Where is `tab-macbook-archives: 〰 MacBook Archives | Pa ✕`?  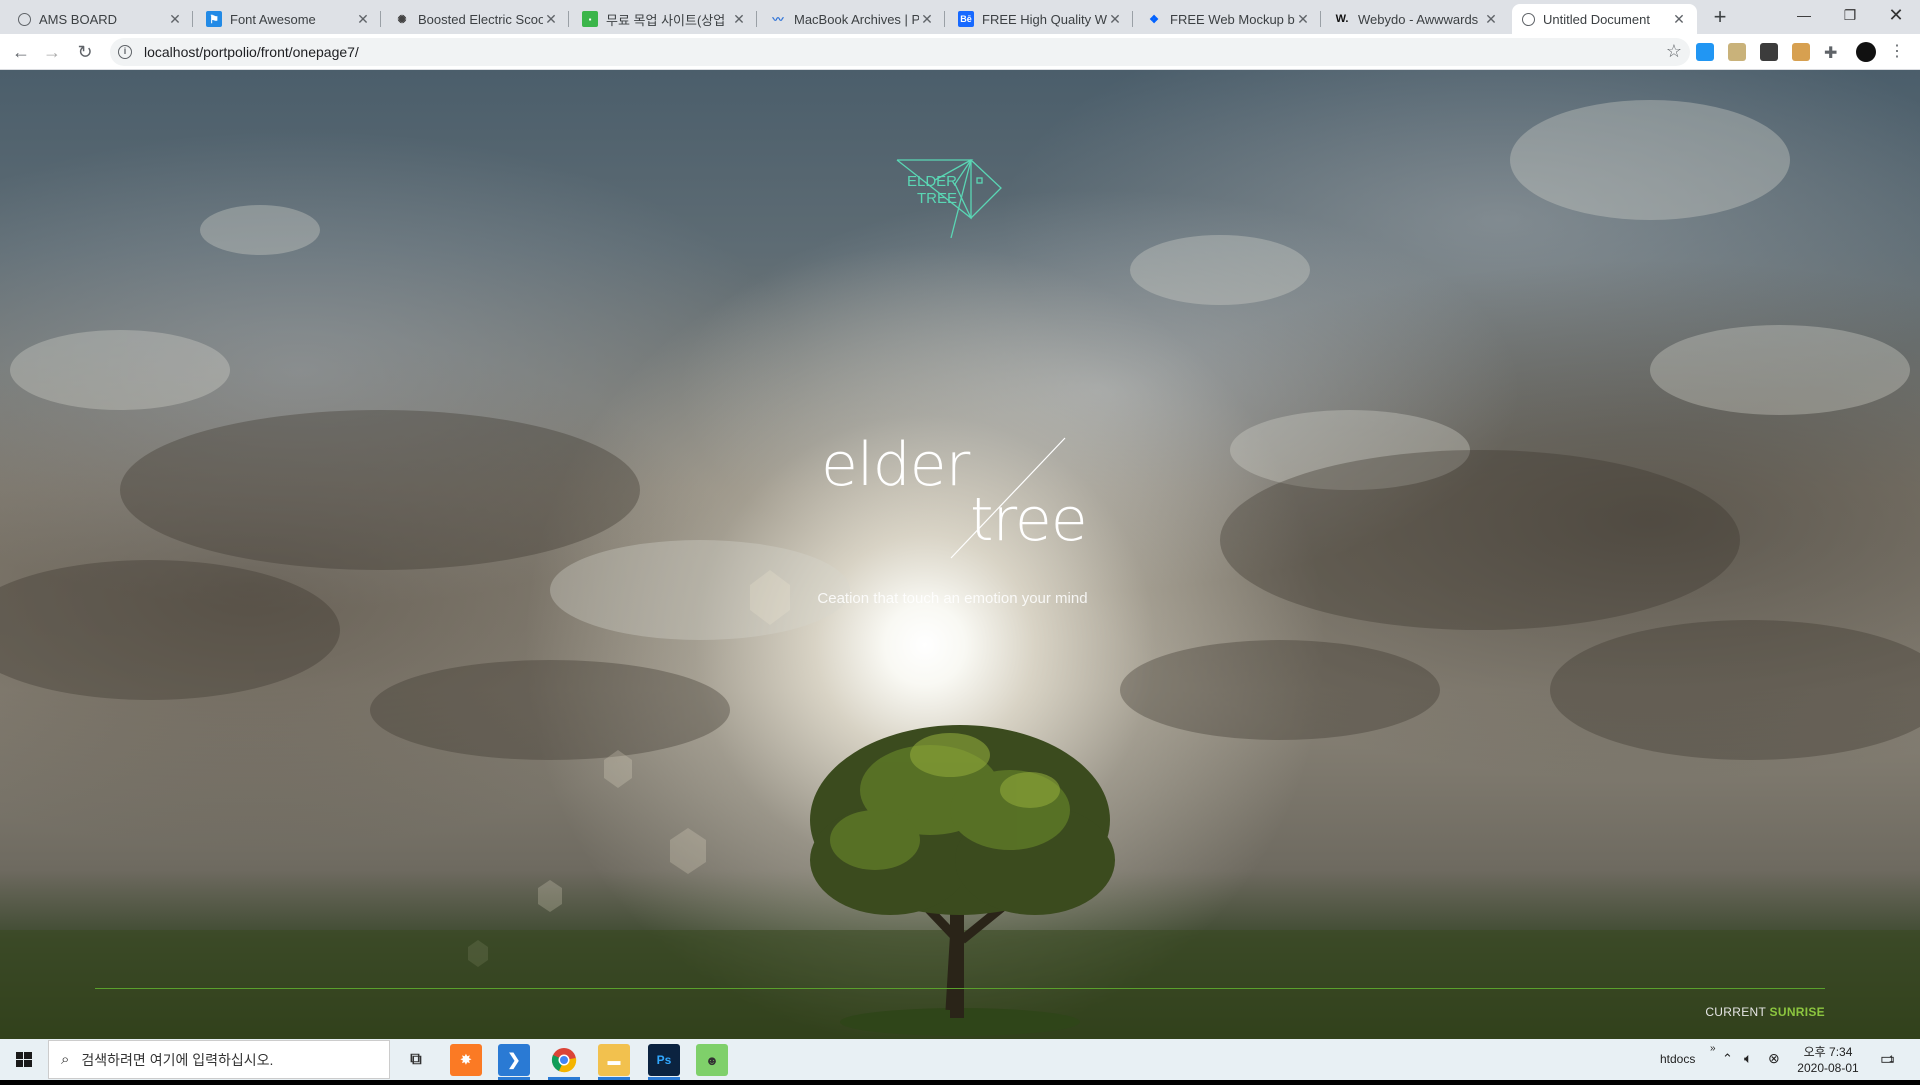
tab-macbook-archives: 〰 MacBook Archives | Pa ✕ is located at coordinates (852, 19).